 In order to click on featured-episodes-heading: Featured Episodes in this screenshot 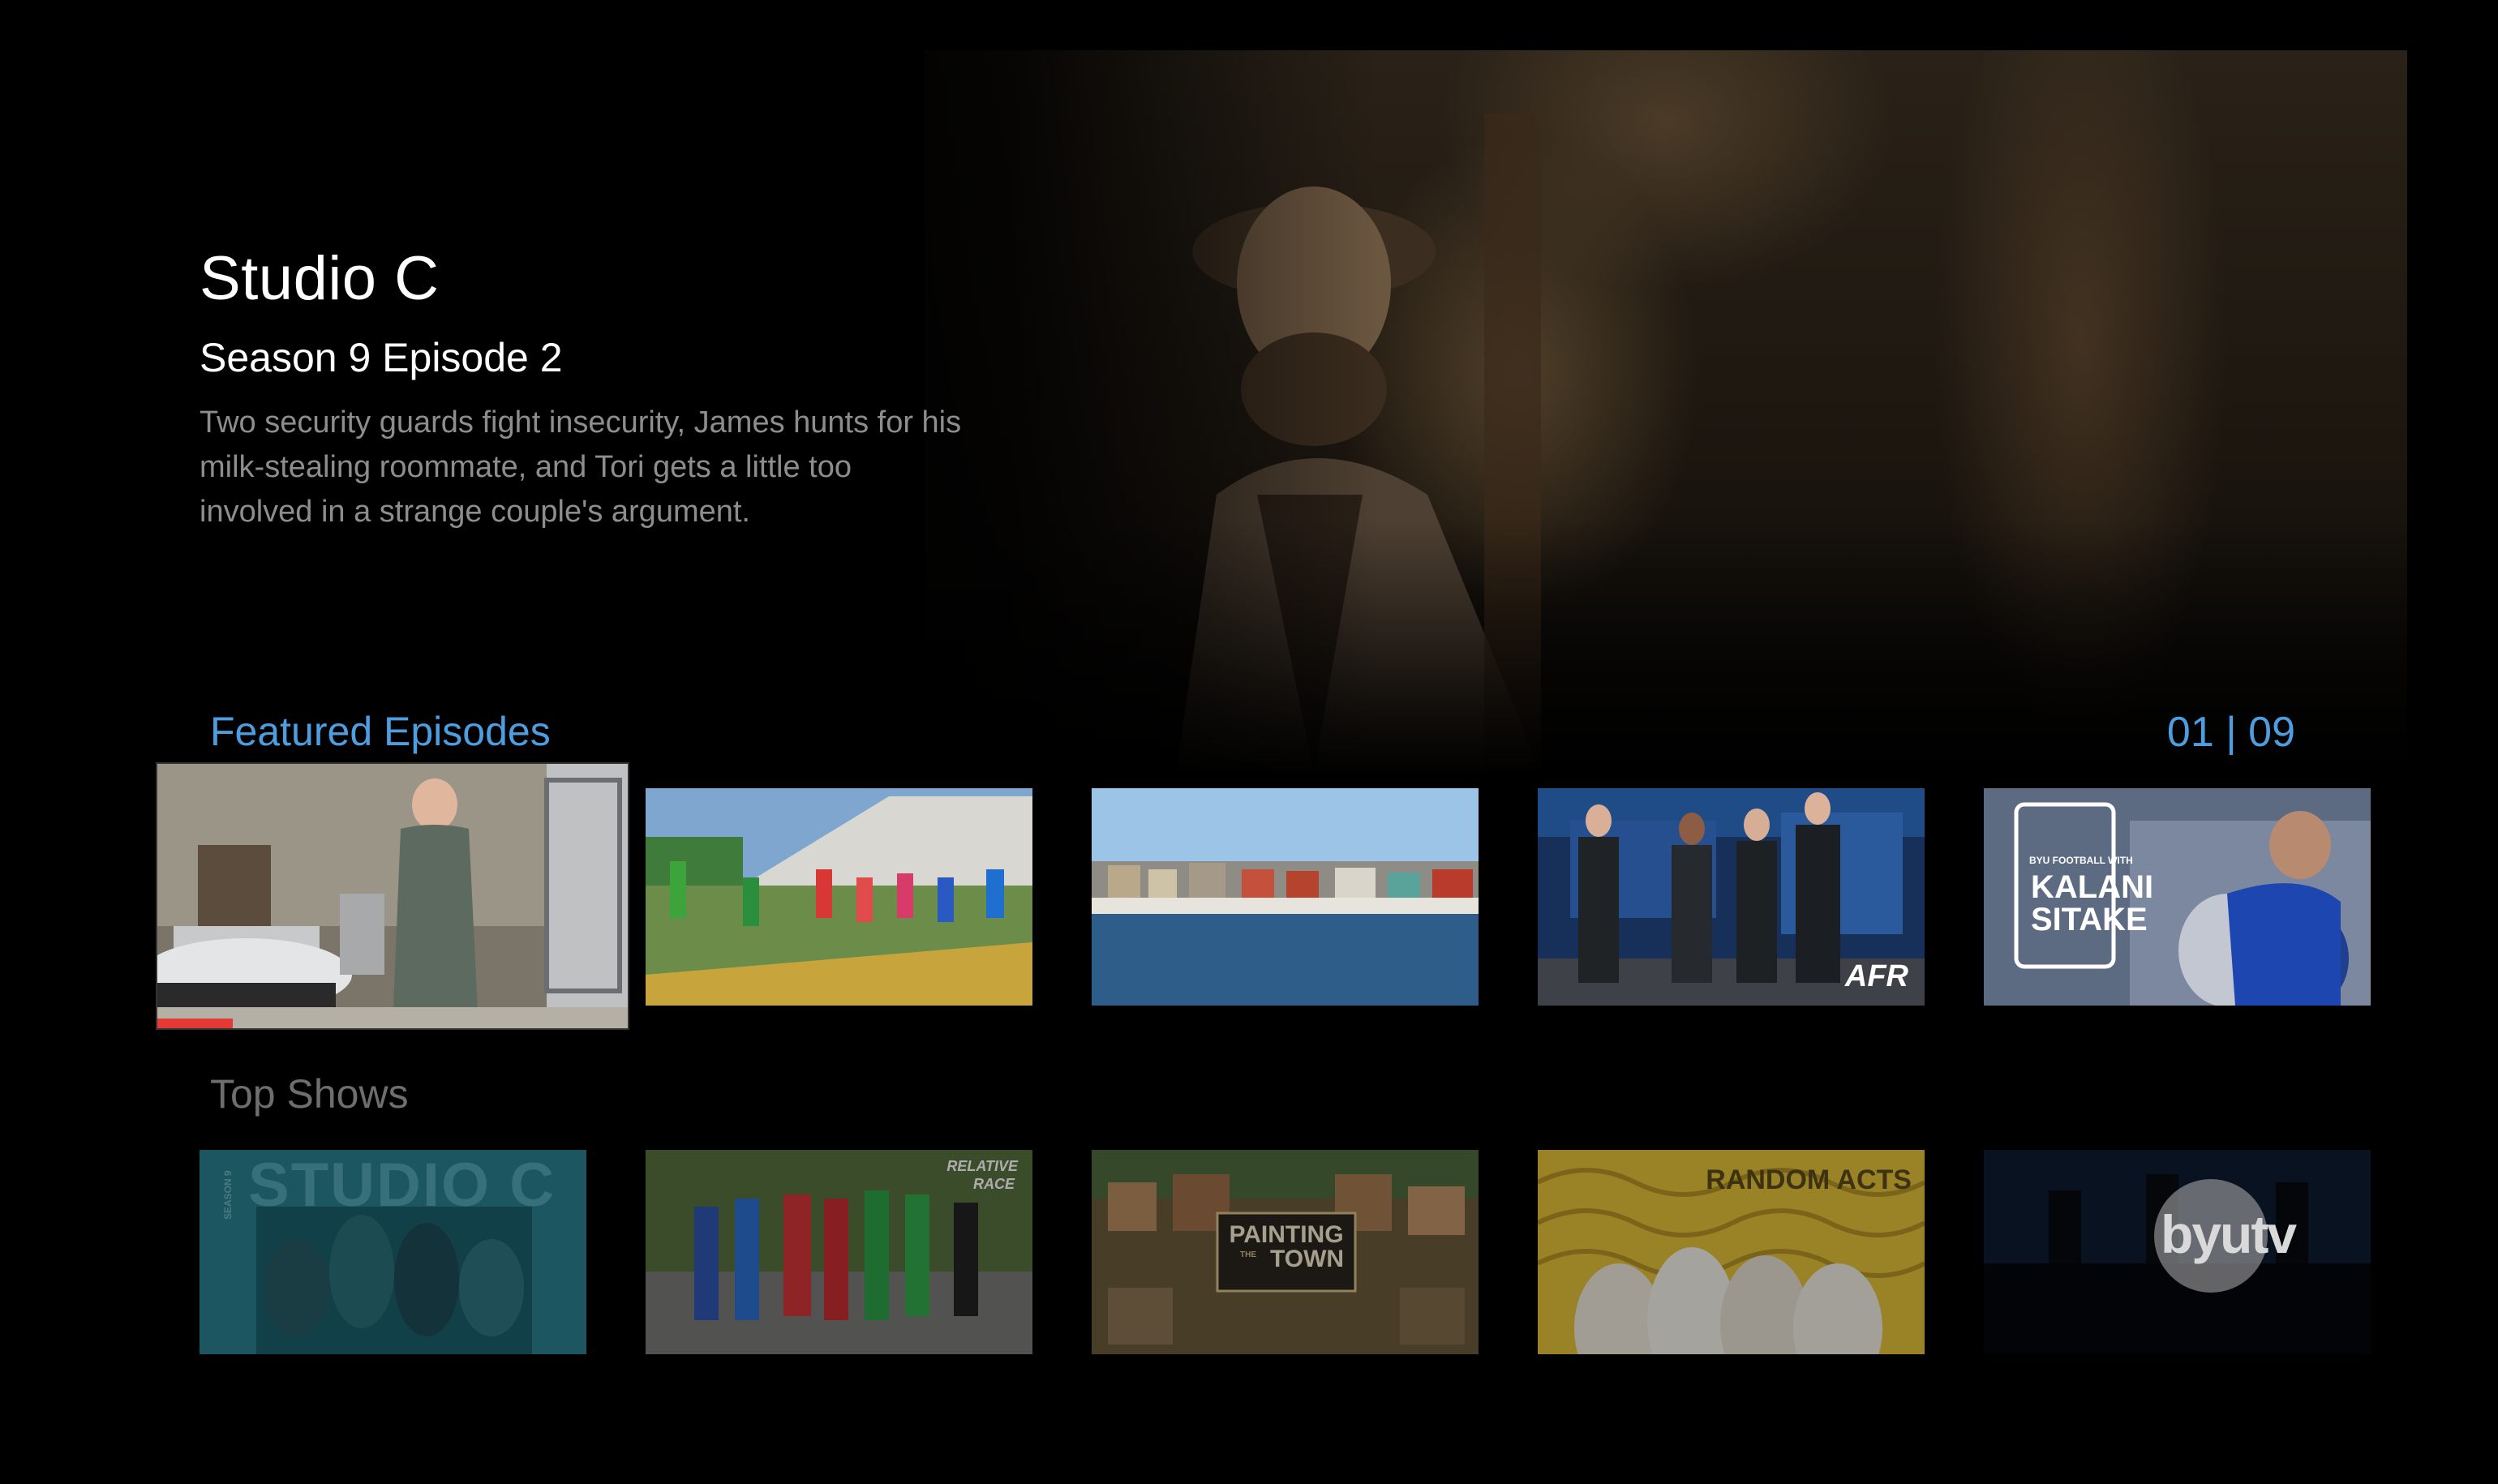, I will do `click(380, 731)`.